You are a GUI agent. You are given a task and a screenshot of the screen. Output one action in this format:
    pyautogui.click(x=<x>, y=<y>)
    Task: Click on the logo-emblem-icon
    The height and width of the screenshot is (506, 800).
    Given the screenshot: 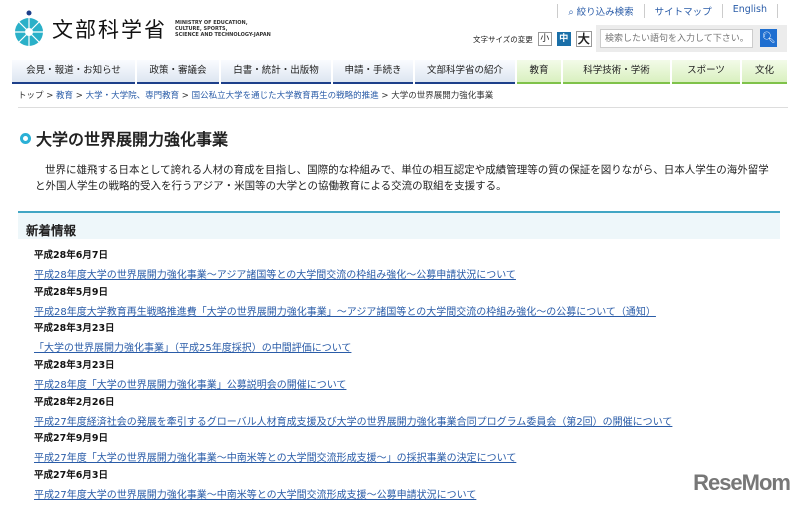 What is the action you would take?
    pyautogui.click(x=29, y=28)
    